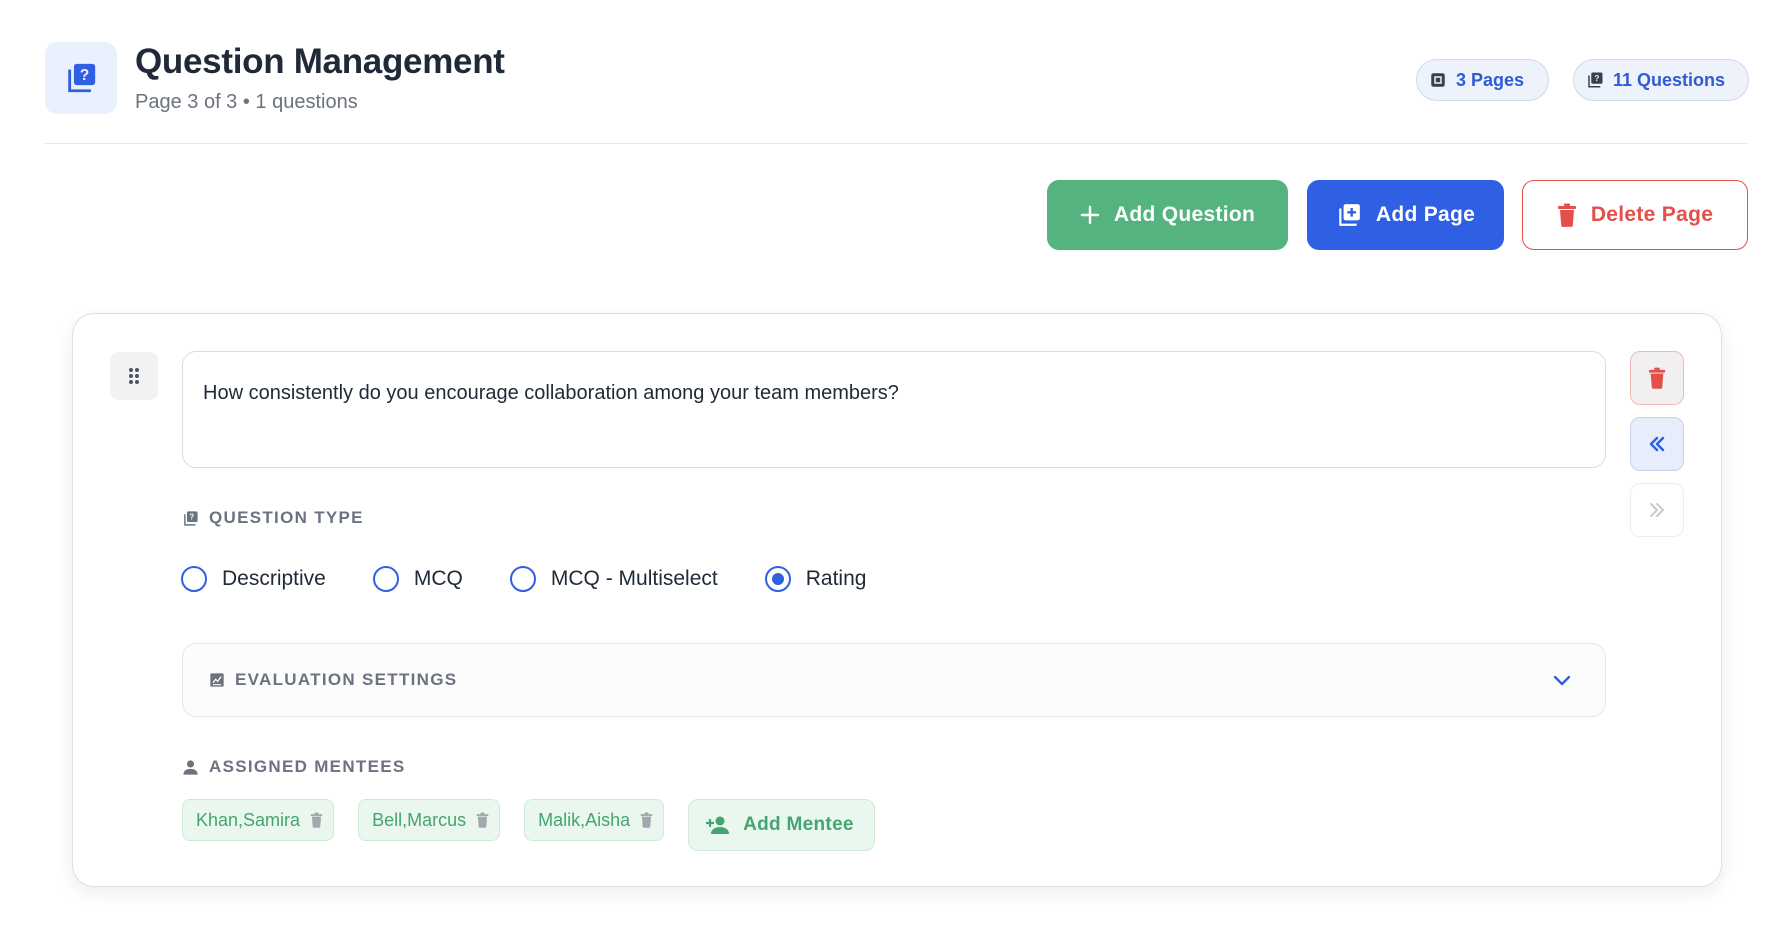 This screenshot has height=930, width=1786. Describe the element at coordinates (217, 680) in the screenshot. I see `analytics-icon` at that location.